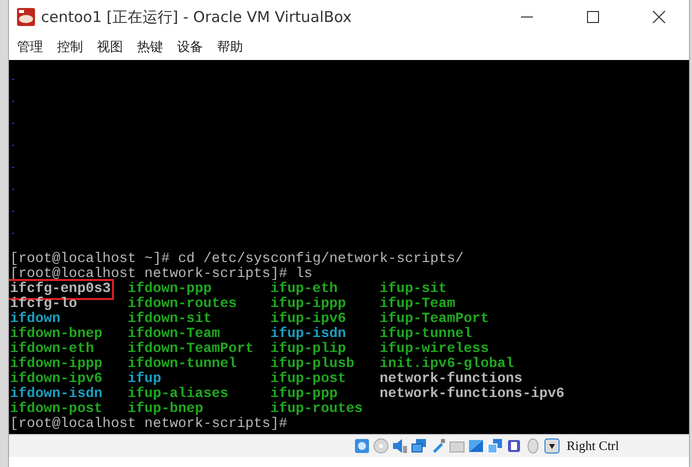 Image resolution: width=692 pixels, height=467 pixels. I want to click on file-name: ifdown-sit, so click(170, 319).